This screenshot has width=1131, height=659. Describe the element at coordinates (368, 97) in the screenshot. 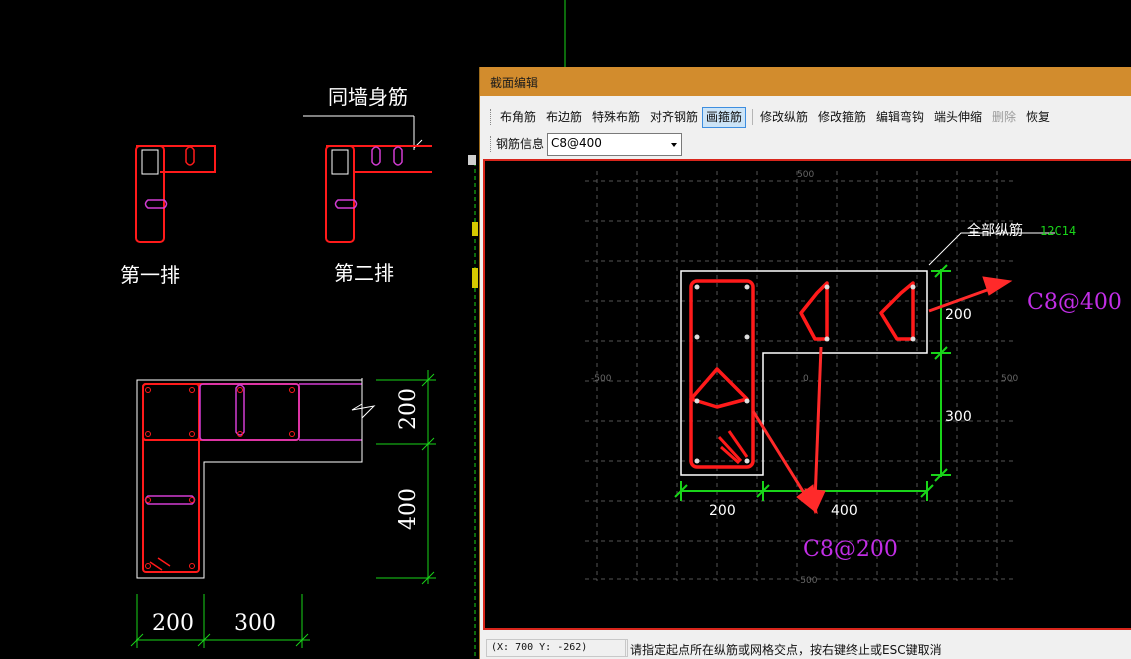

I see `leader-label: 同墙身筋` at that location.